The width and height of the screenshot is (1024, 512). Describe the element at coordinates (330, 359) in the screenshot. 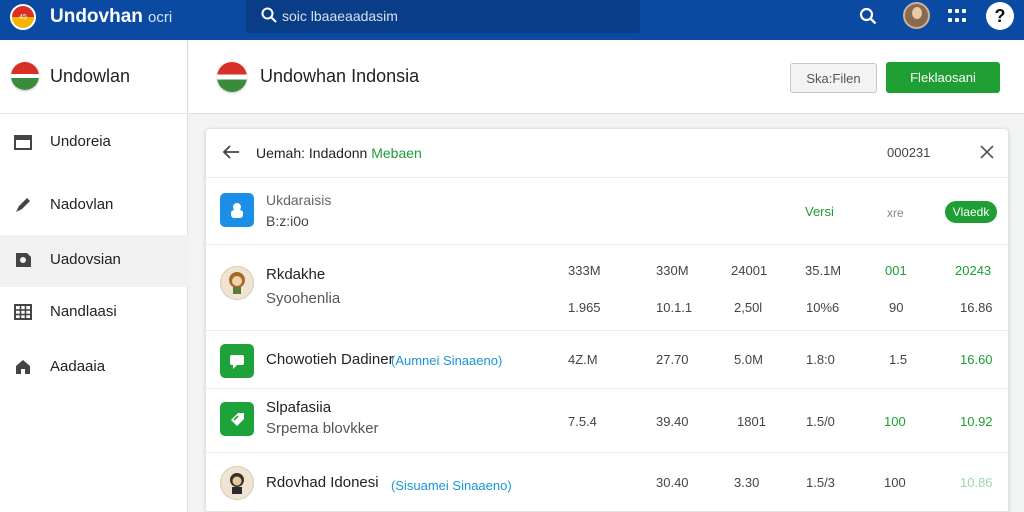

I see `row-name: Chowotieh Dadiner` at that location.